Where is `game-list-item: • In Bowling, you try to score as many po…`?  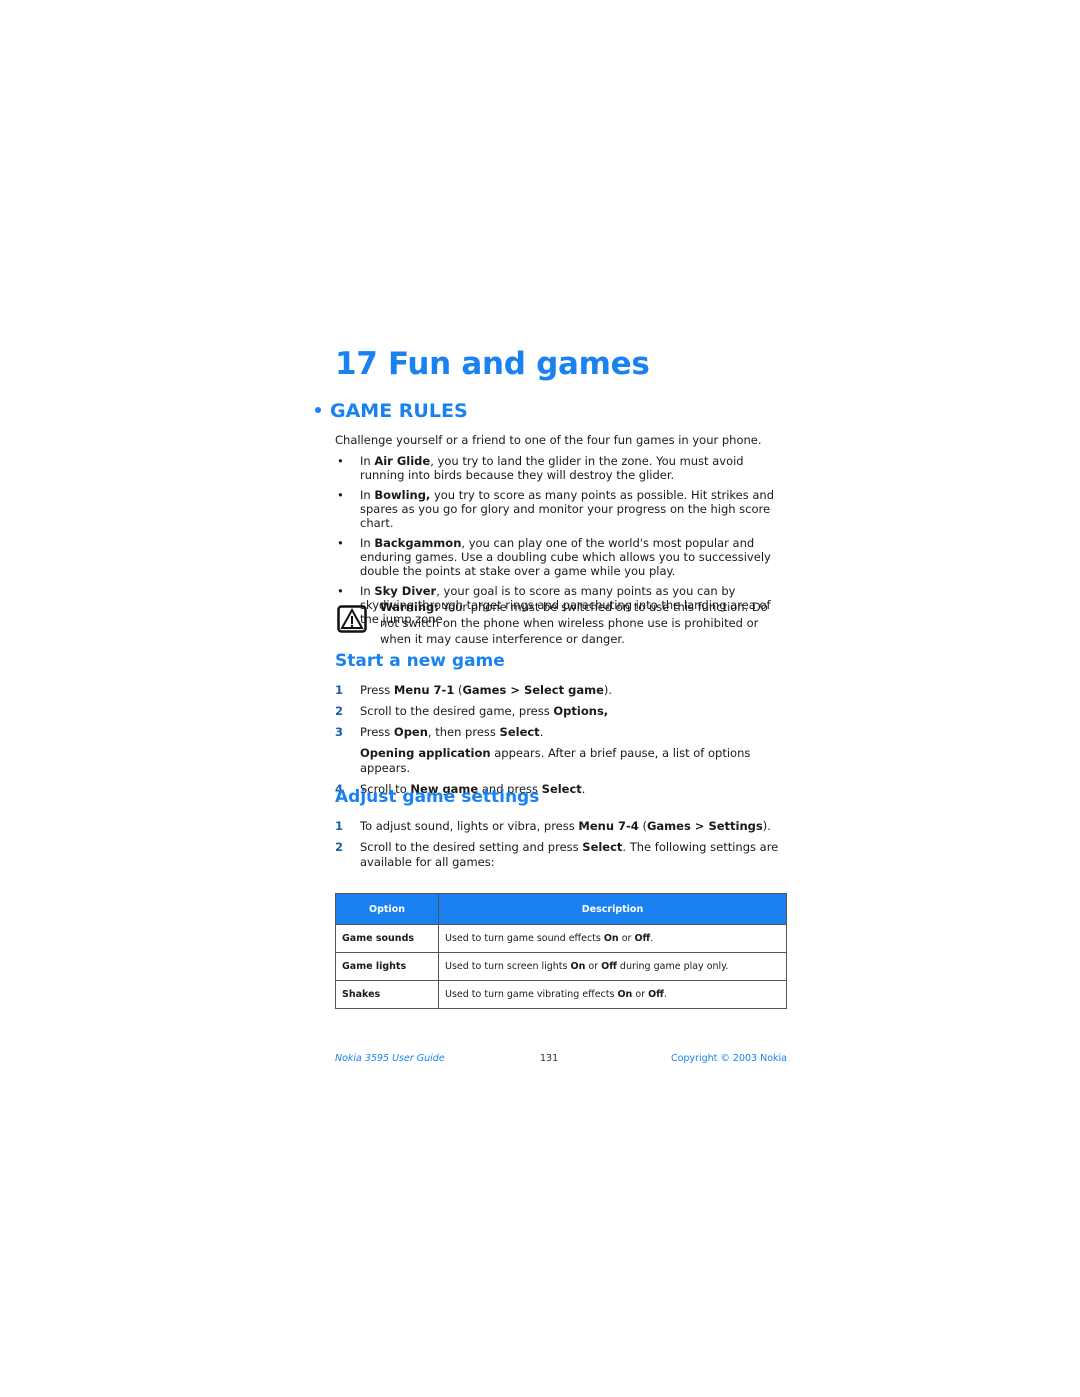 game-list-item: • In Bowling, you try to score as many po… is located at coordinates (561, 509).